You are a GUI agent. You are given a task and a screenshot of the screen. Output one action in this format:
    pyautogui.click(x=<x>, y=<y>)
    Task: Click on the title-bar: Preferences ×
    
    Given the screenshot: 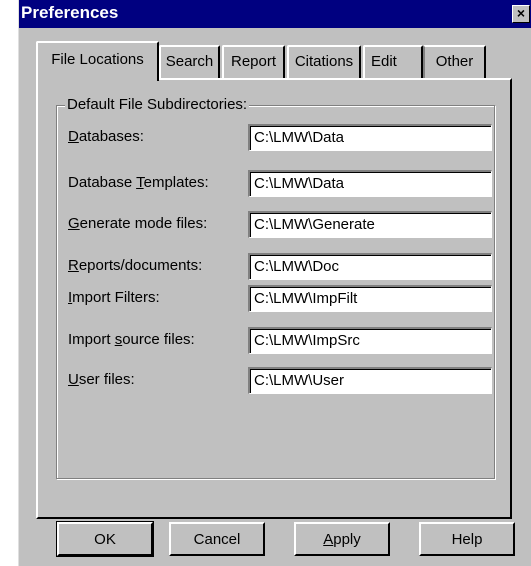 What is the action you would take?
    pyautogui.click(x=275, y=14)
    